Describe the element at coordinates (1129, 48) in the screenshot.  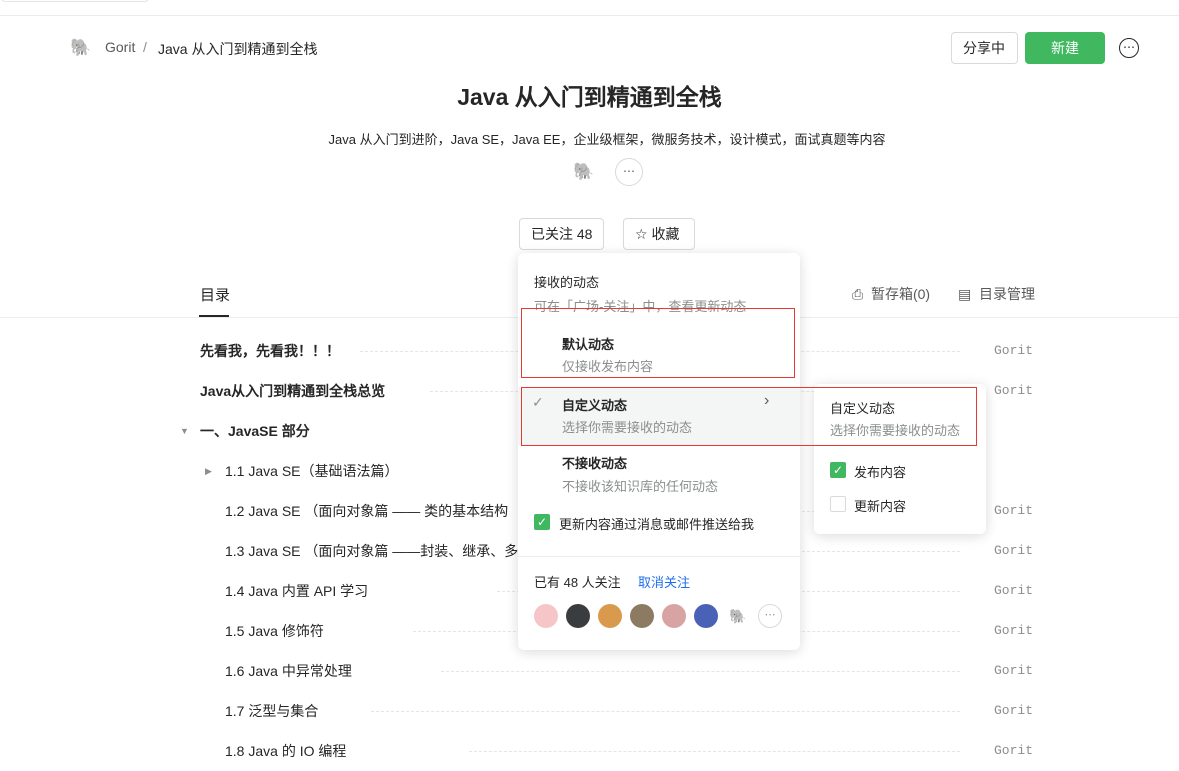
I see `more-icon: ⋯` at that location.